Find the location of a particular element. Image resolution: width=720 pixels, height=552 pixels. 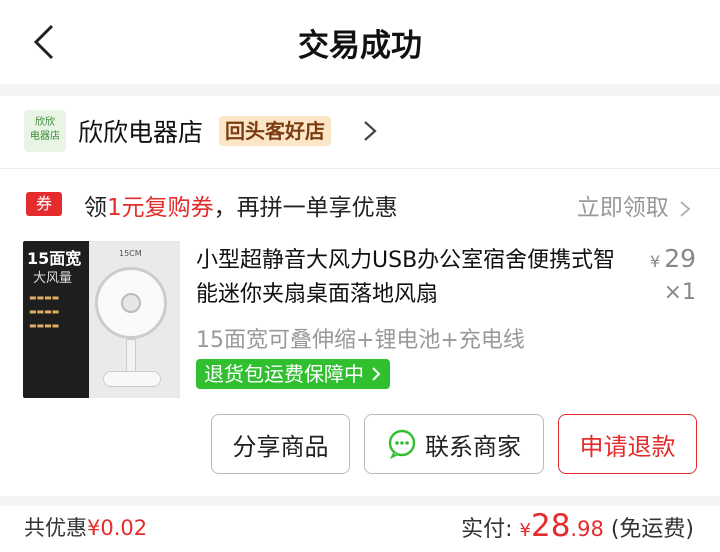

store-logo: 欣欣 电器店 is located at coordinates (45, 131).